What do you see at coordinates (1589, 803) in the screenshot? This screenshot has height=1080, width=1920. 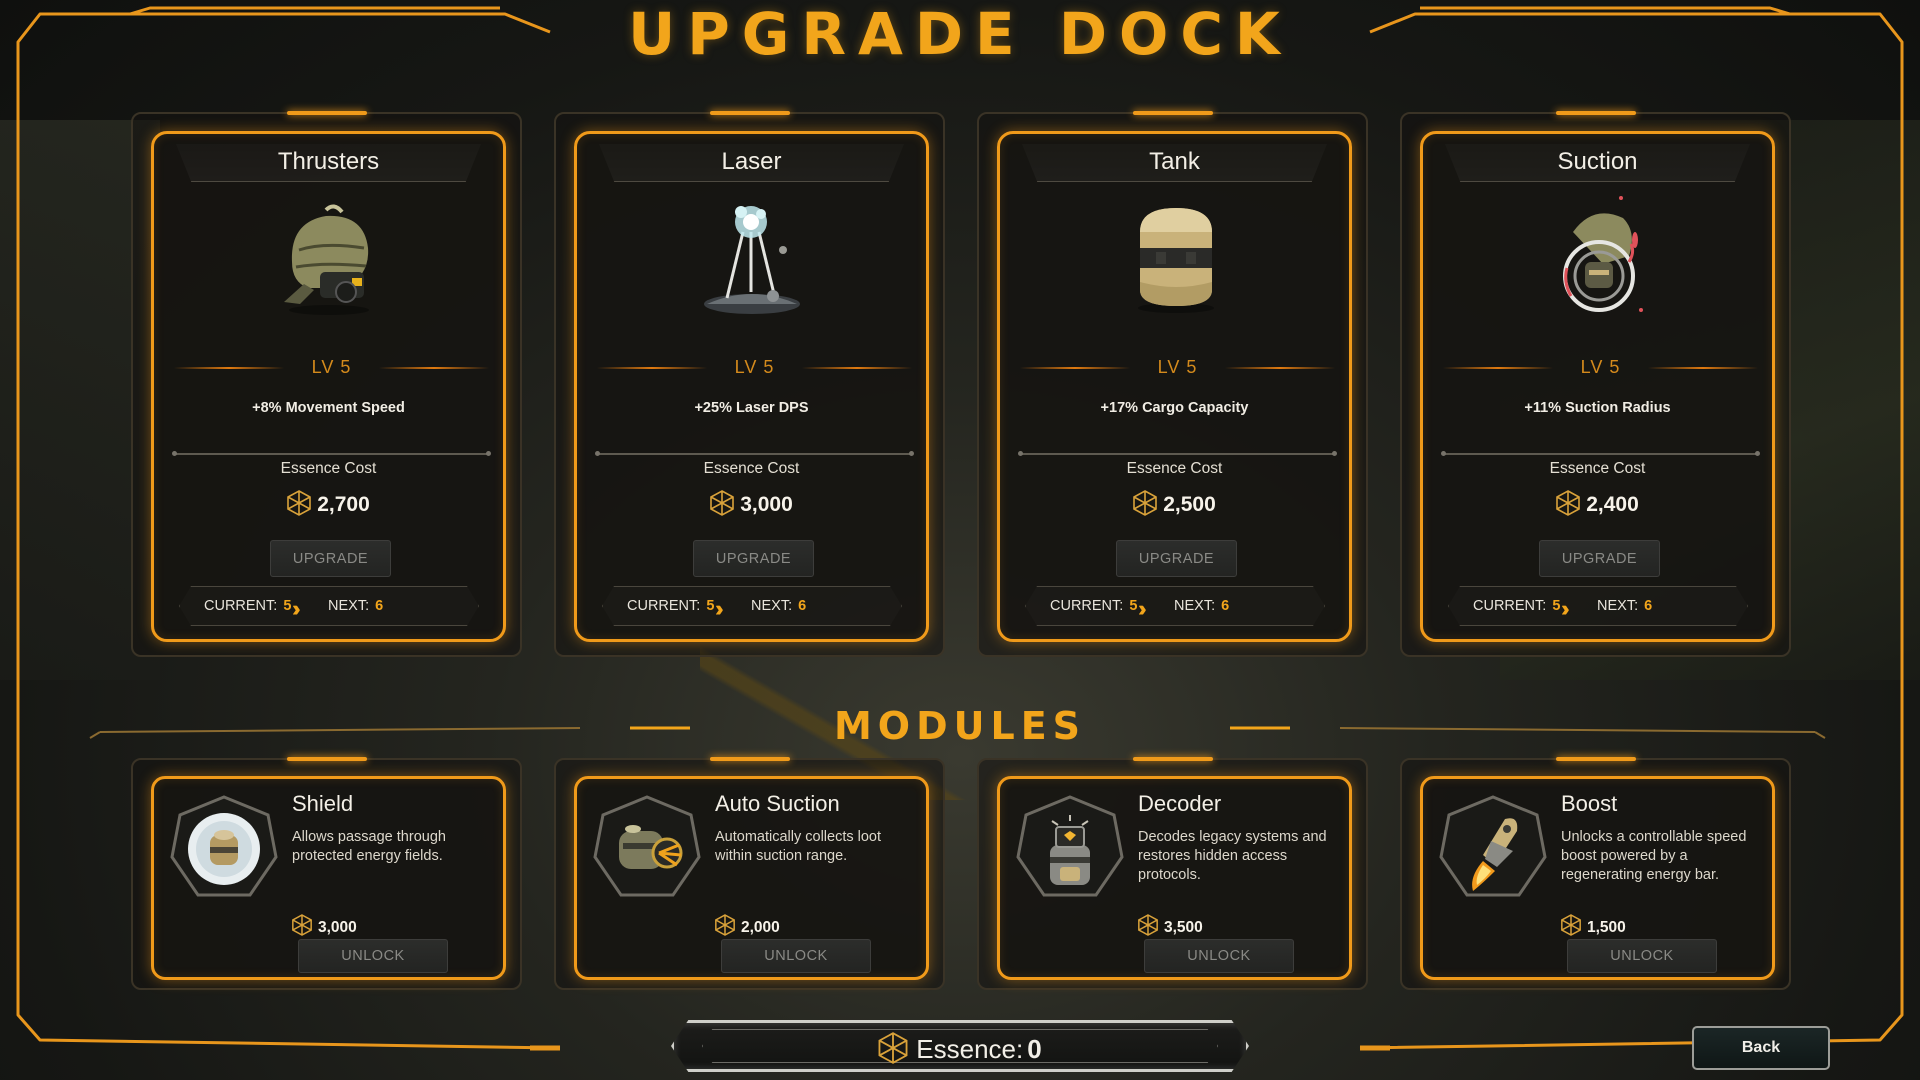 I see `module-name: Boost` at bounding box center [1589, 803].